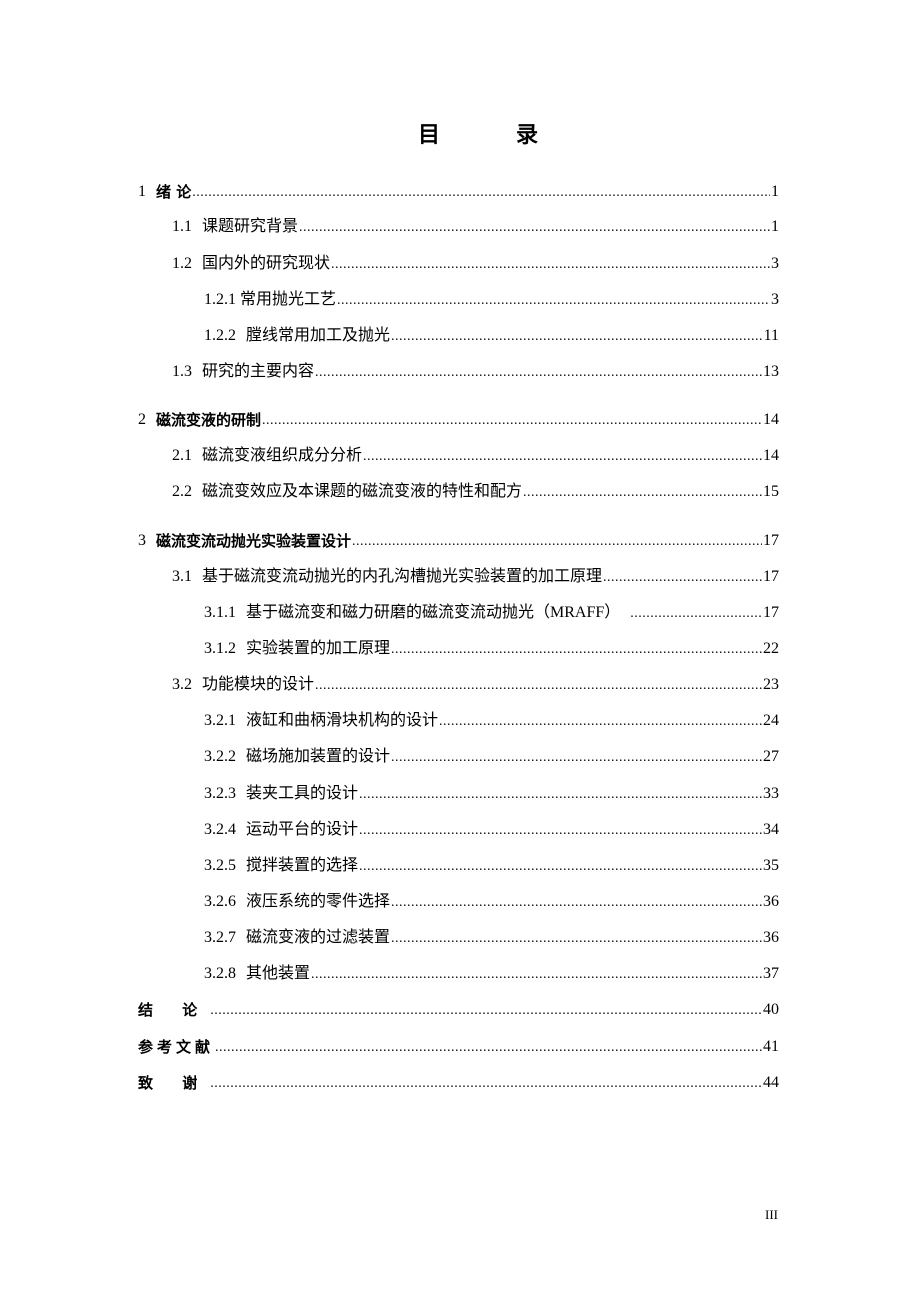 The width and height of the screenshot is (920, 1302). What do you see at coordinates (771, 335) in the screenshot?
I see `toc-entry-page: 11` at bounding box center [771, 335].